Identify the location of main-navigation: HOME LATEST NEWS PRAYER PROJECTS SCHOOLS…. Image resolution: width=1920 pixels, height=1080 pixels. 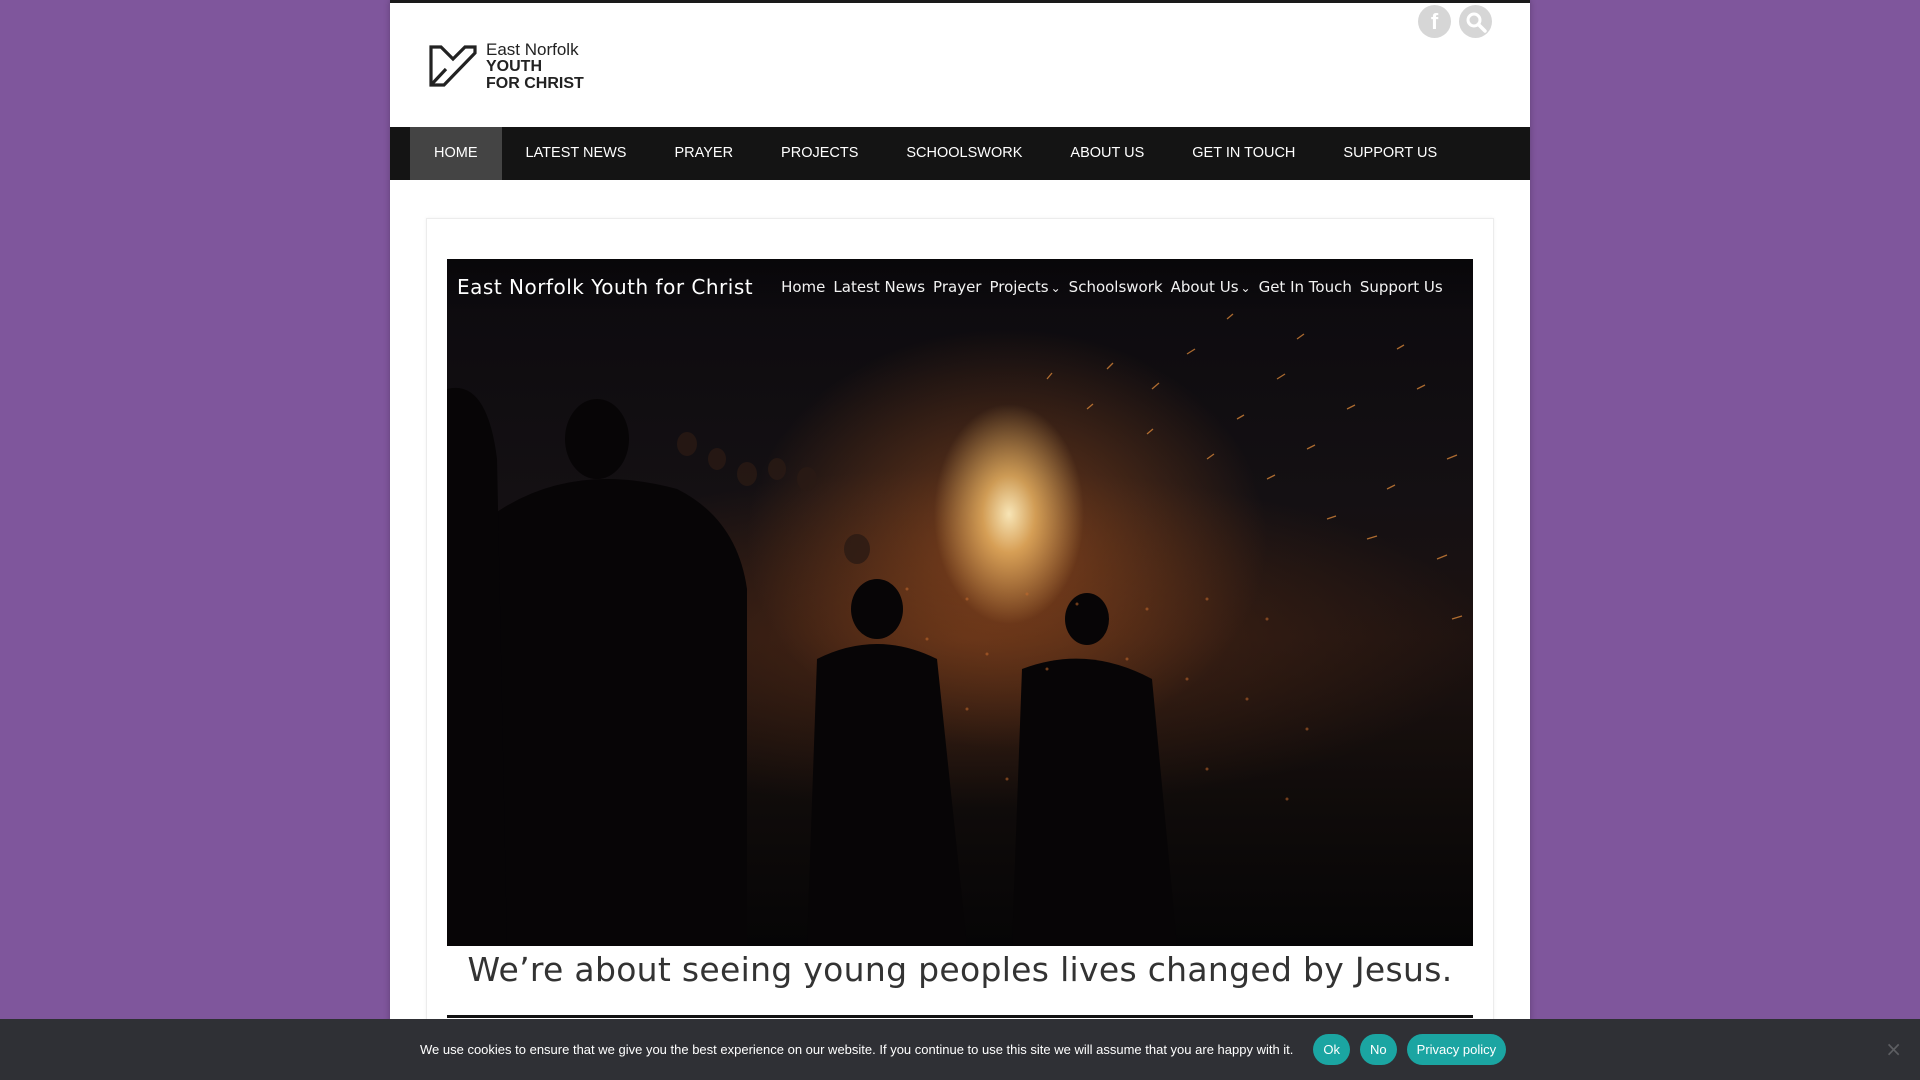
(960, 153).